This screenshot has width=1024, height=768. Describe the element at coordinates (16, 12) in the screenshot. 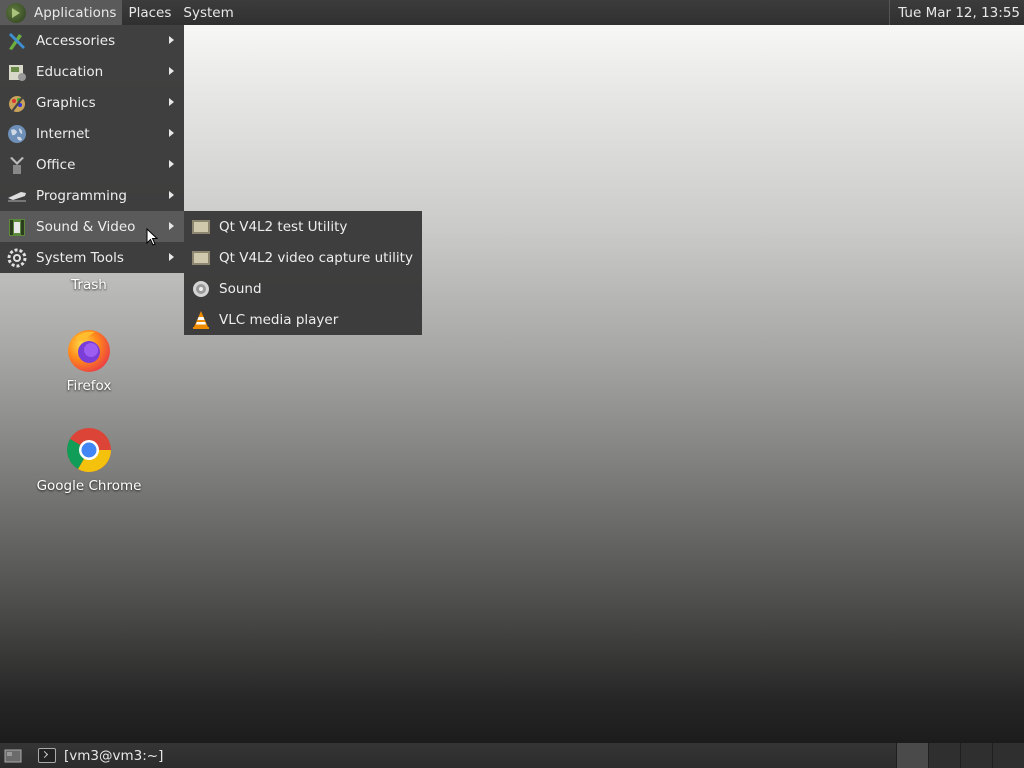

I see `distro-logo-icon` at that location.